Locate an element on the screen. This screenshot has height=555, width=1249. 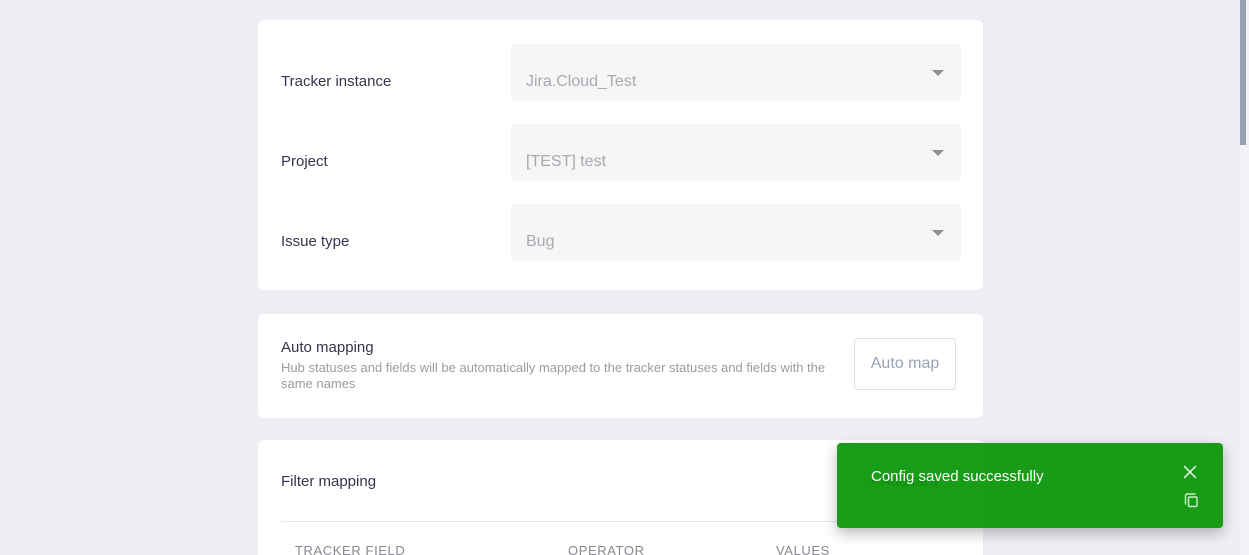
tracker-instance-label: Tracker instance is located at coordinates (336, 81).